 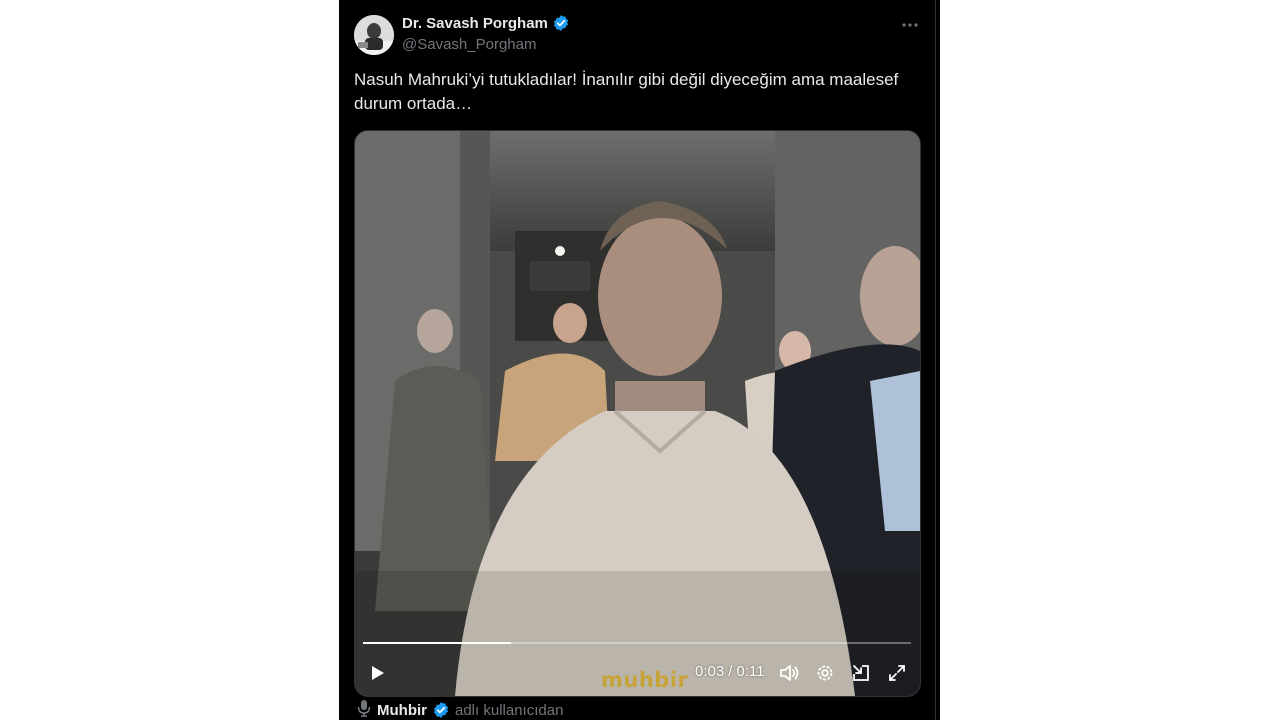 What do you see at coordinates (710, 671) in the screenshot?
I see `current-time: 0:03` at bounding box center [710, 671].